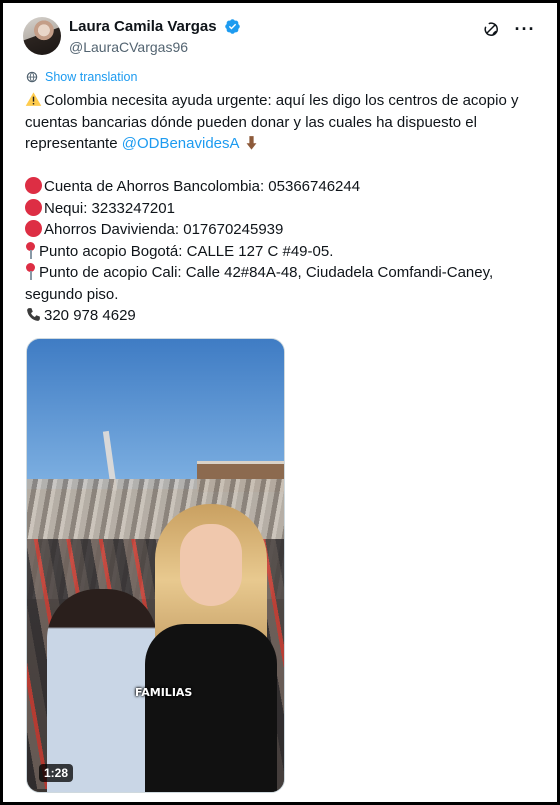 This screenshot has height=805, width=560. Describe the element at coordinates (143, 26) in the screenshot. I see `author-display-name: Laura Camila Vargas` at that location.